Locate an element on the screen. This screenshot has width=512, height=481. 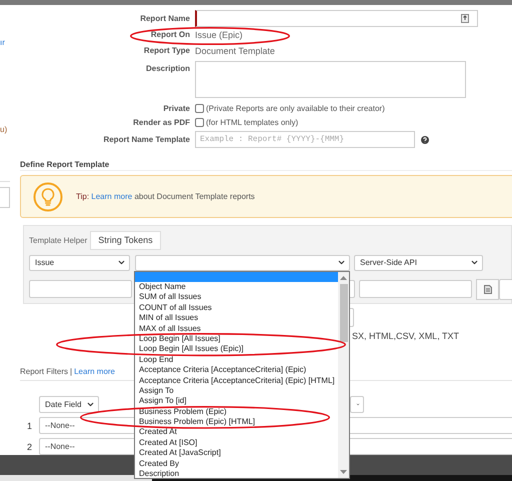
section-title: Define Report Template is located at coordinates (65, 164).